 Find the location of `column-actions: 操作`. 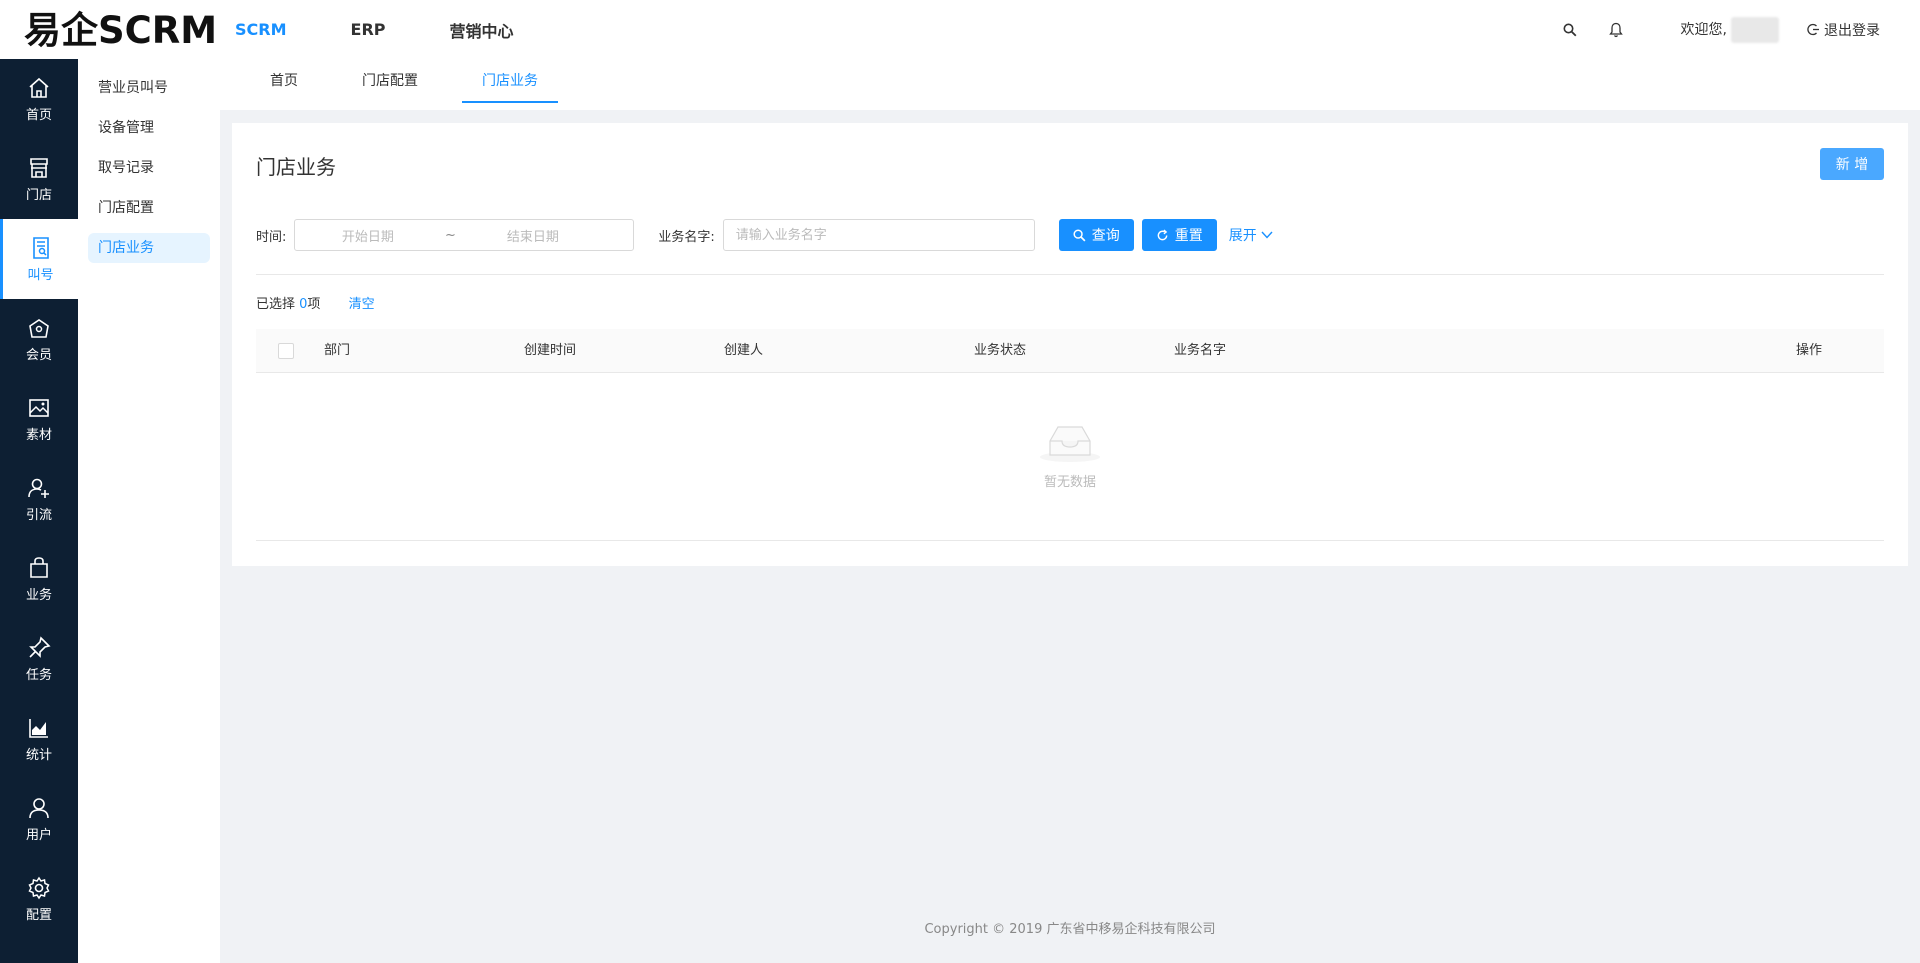

column-actions: 操作 is located at coordinates (1809, 350).